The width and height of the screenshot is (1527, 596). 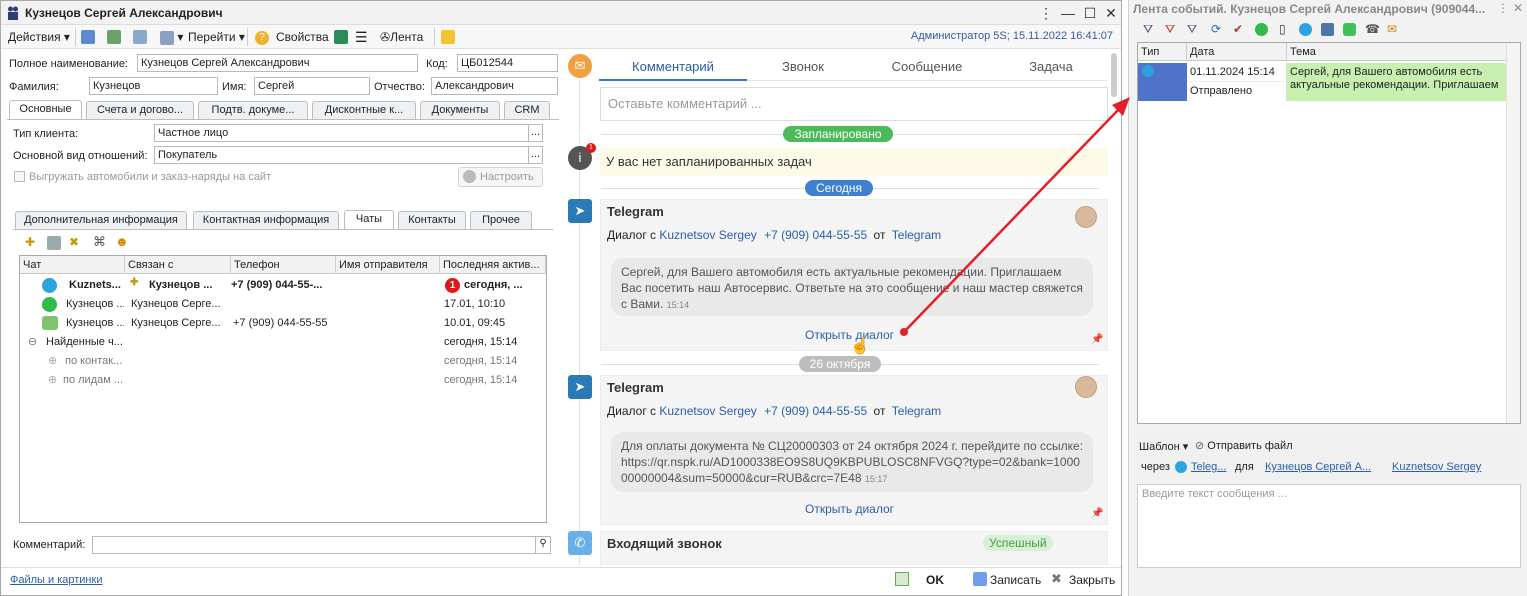 What do you see at coordinates (860, 346) in the screenshot?
I see `cursor-icon: ☝` at bounding box center [860, 346].